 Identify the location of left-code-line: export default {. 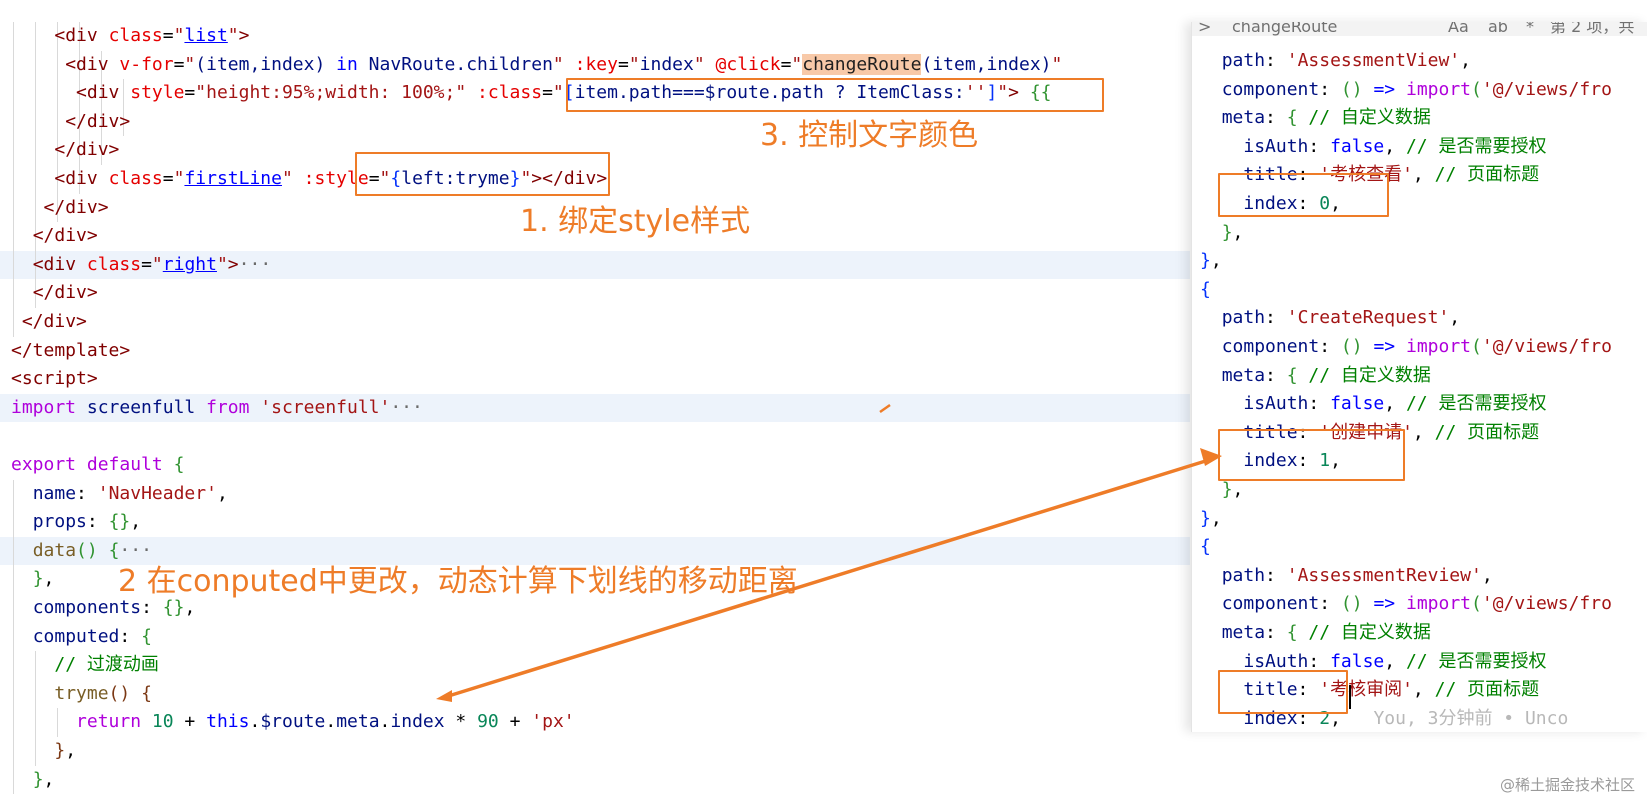
(595, 465).